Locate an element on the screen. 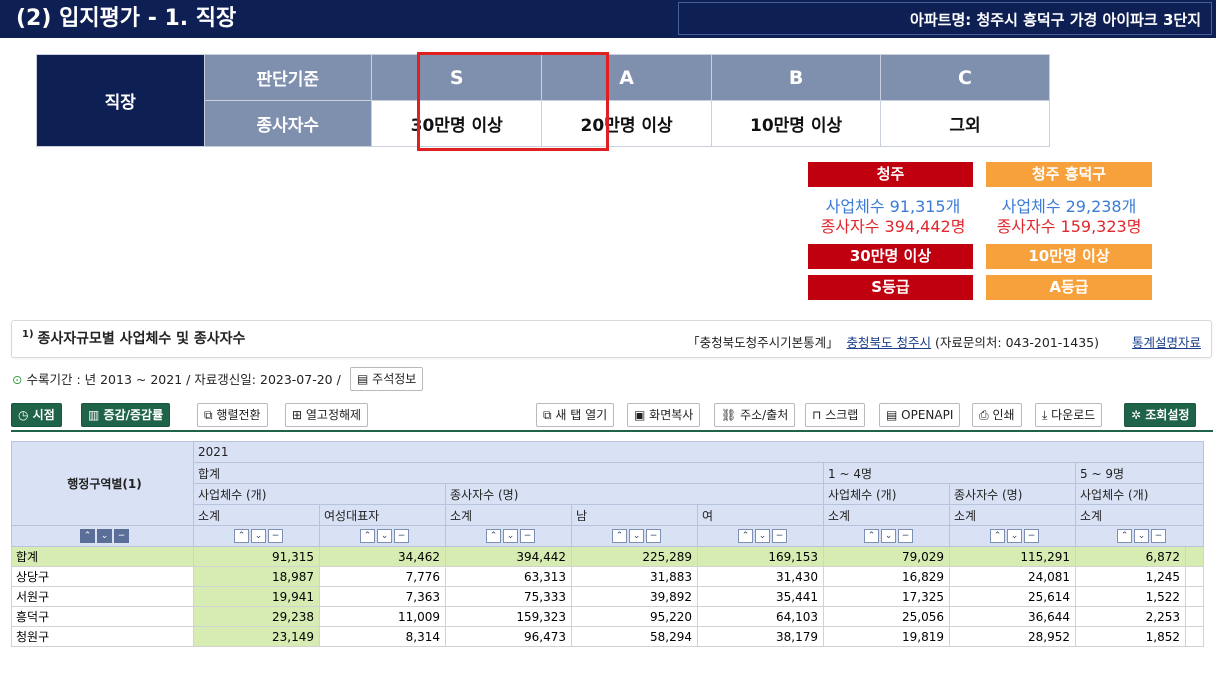  new-tab-label: 새 탭 열기 is located at coordinates (581, 415).